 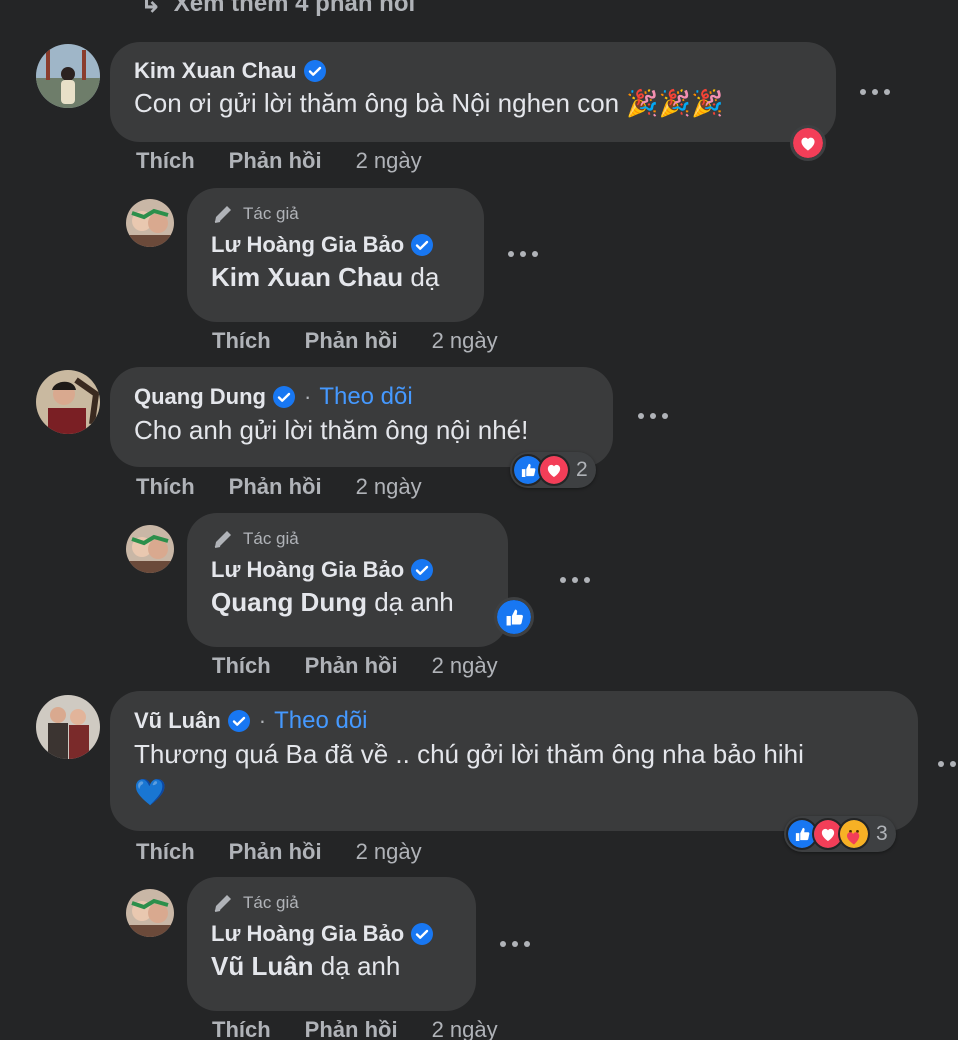 I want to click on commenter-name: Kim Xuan Chau, so click(x=215, y=71).